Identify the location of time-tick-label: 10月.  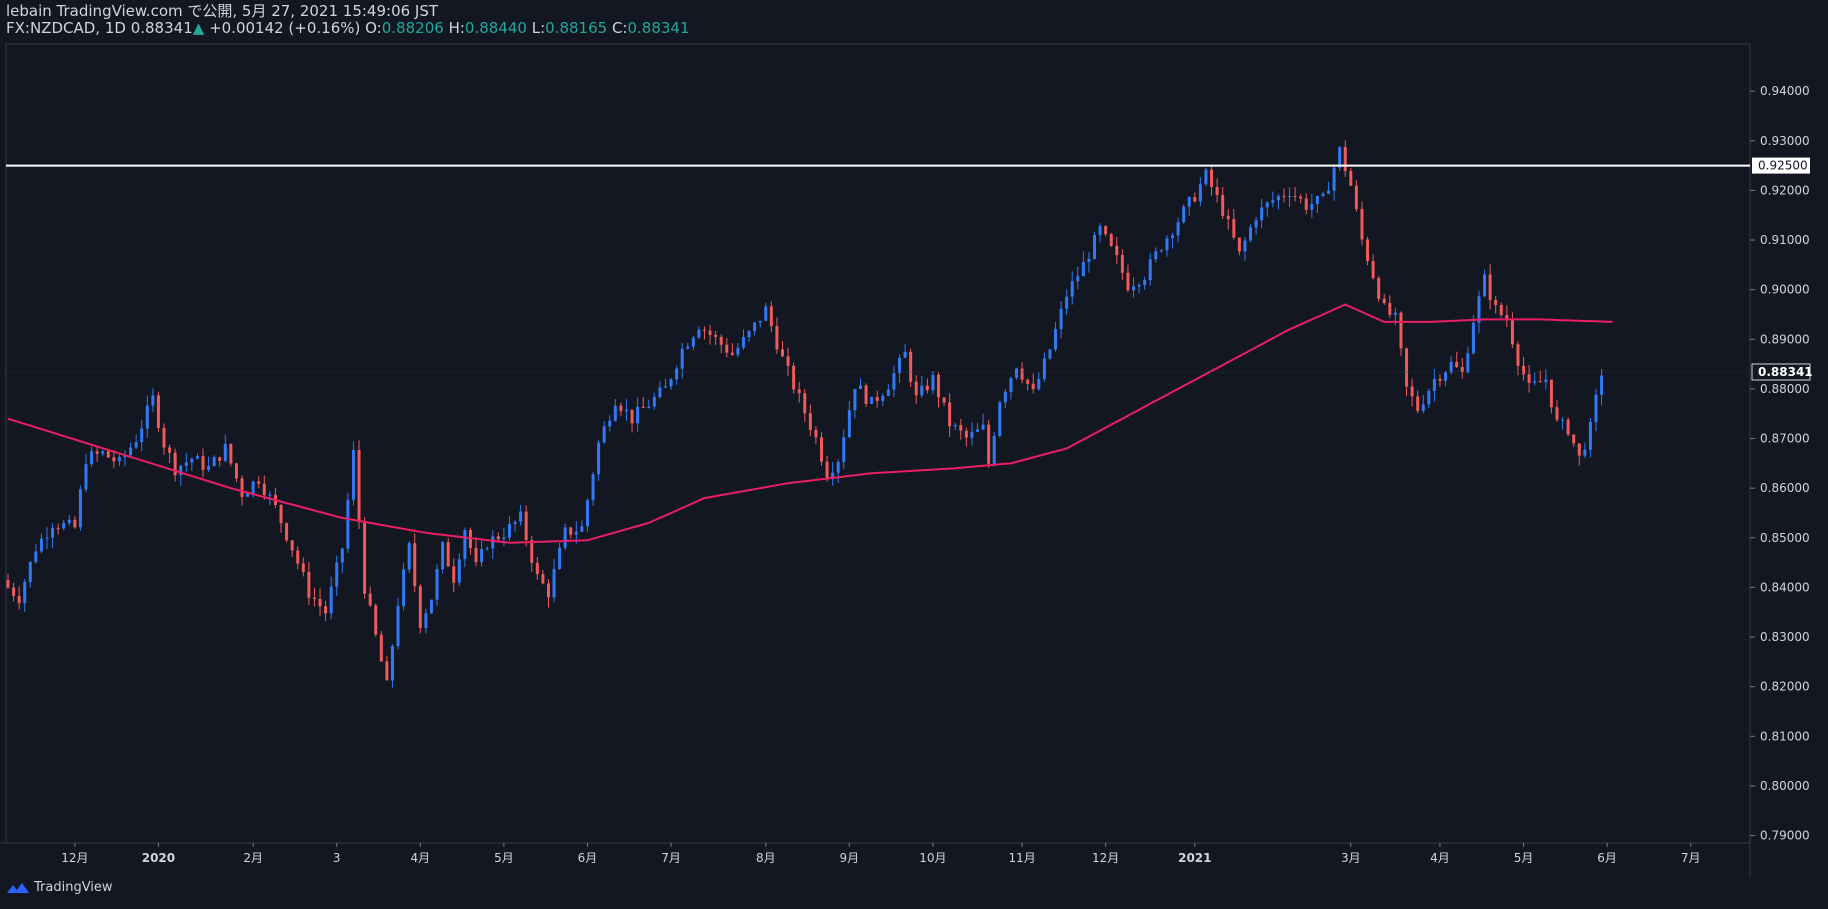
(932, 858).